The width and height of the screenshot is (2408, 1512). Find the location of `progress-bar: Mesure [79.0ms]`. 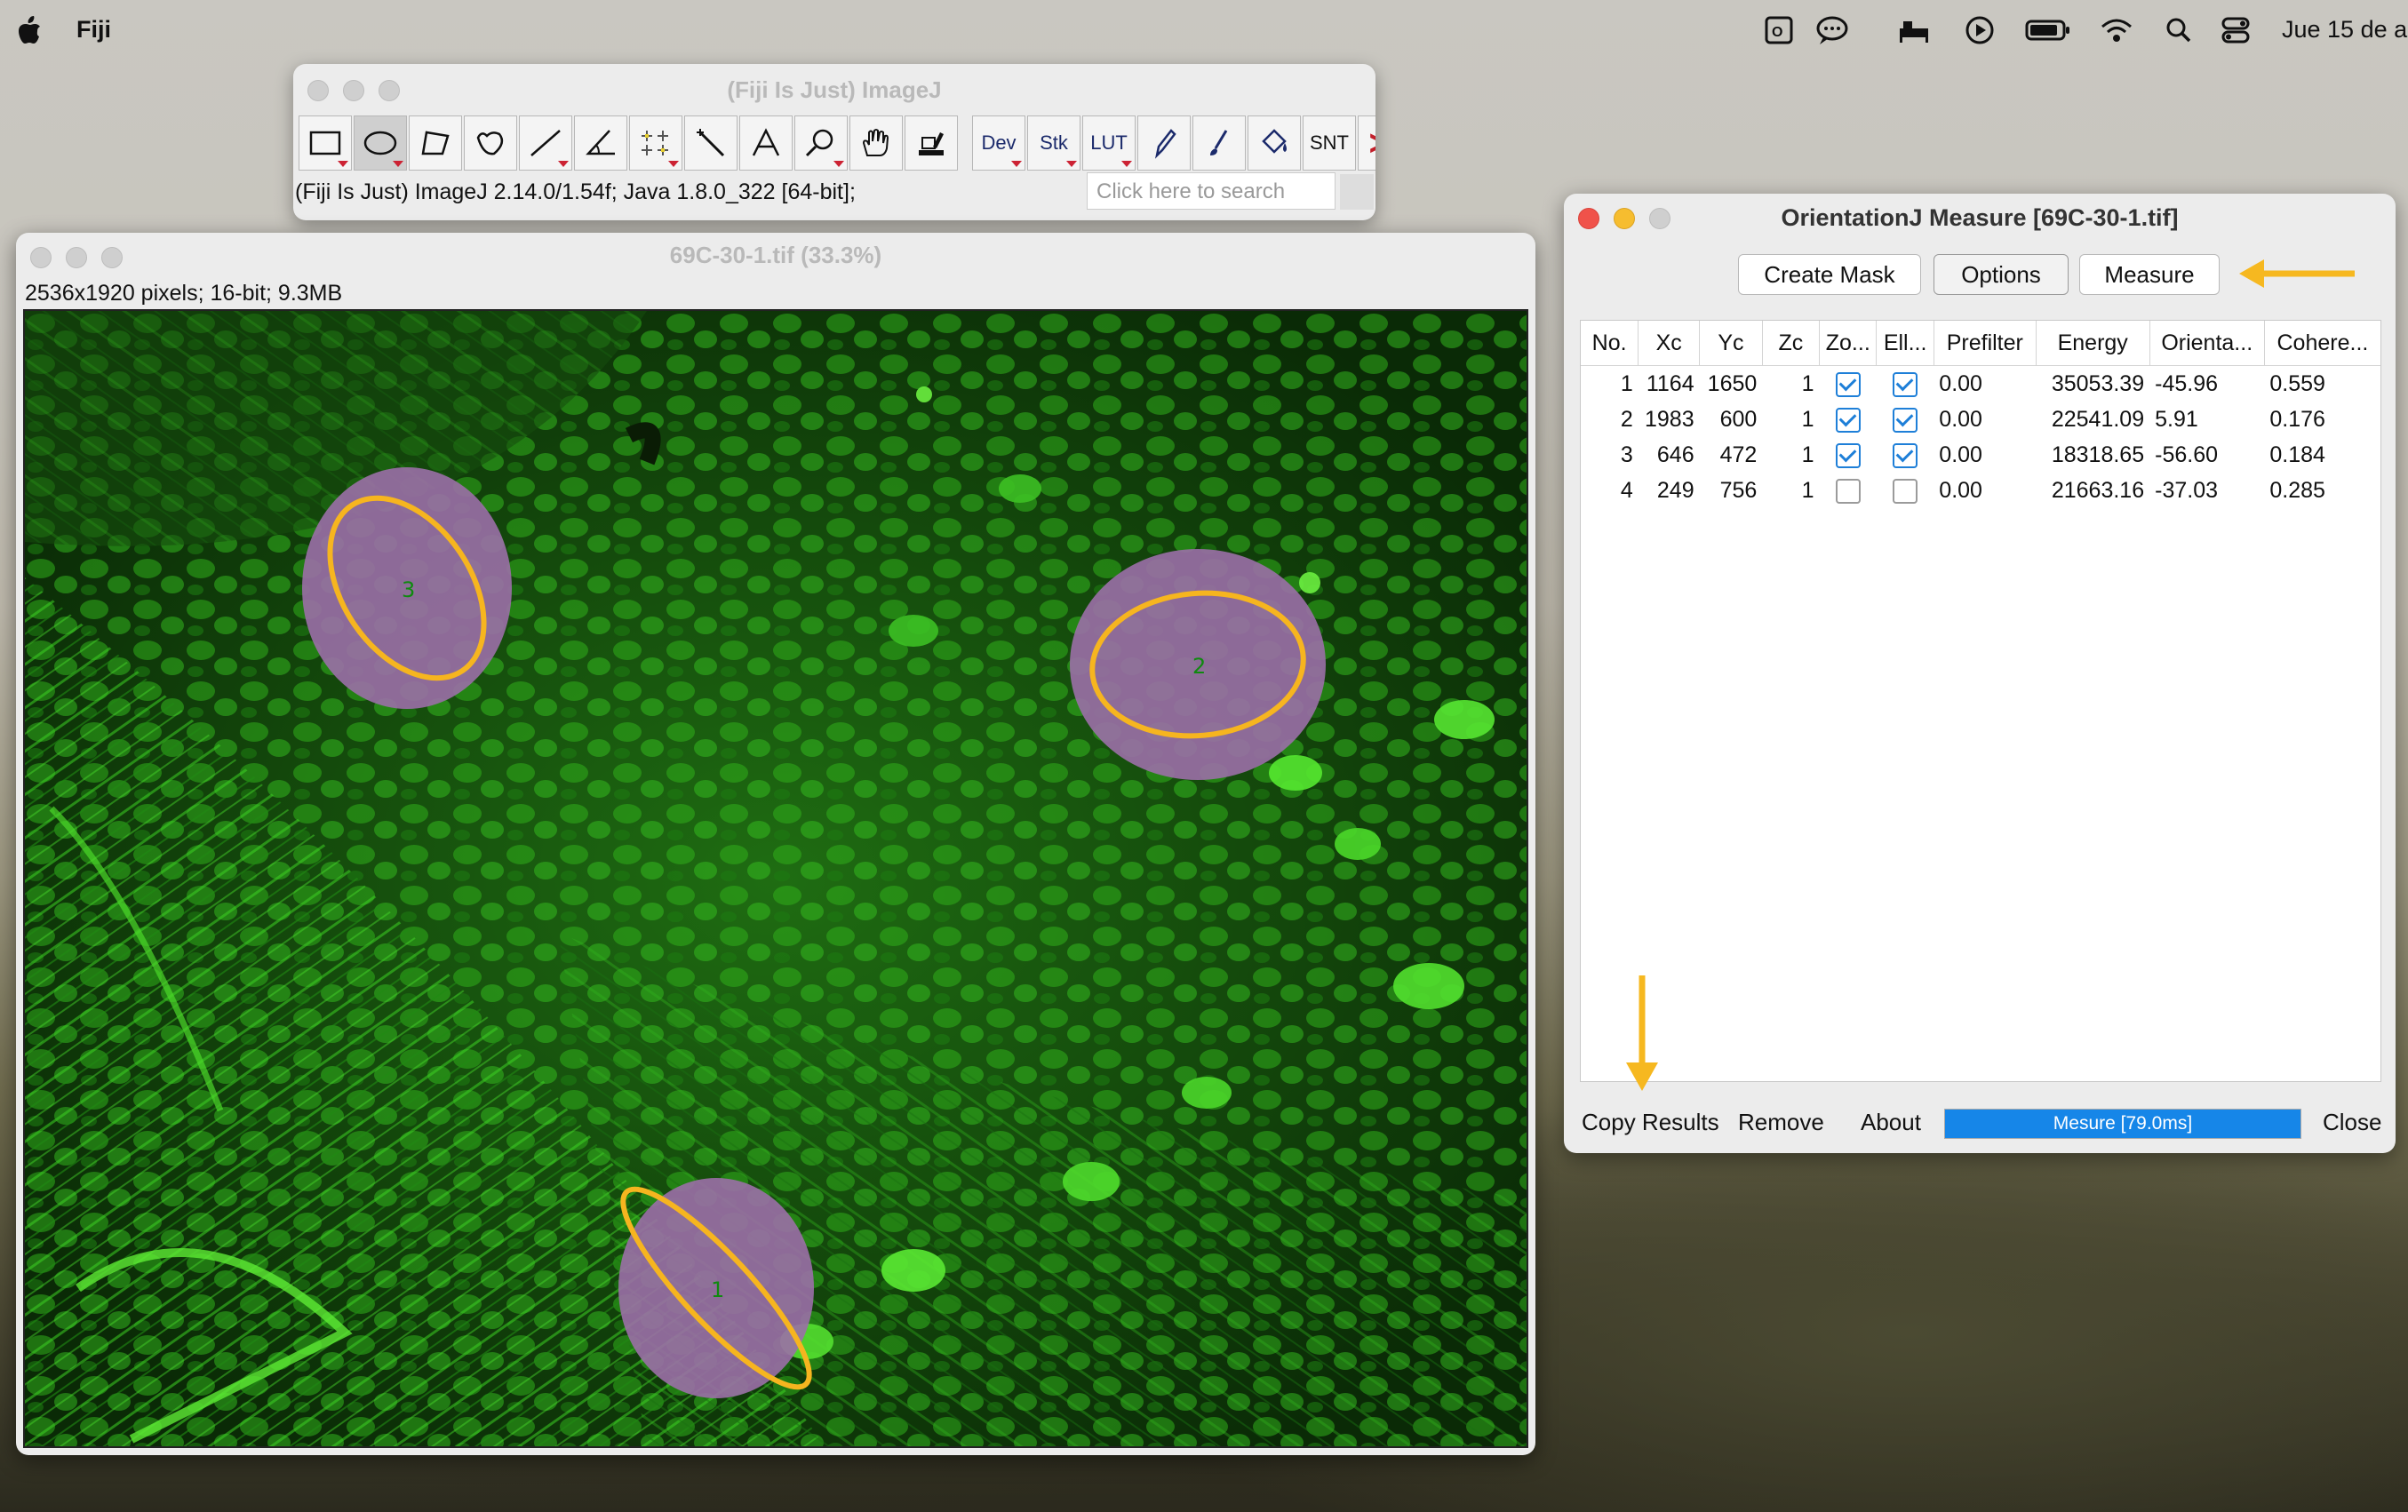

progress-bar: Mesure [79.0ms] is located at coordinates (2122, 1124).